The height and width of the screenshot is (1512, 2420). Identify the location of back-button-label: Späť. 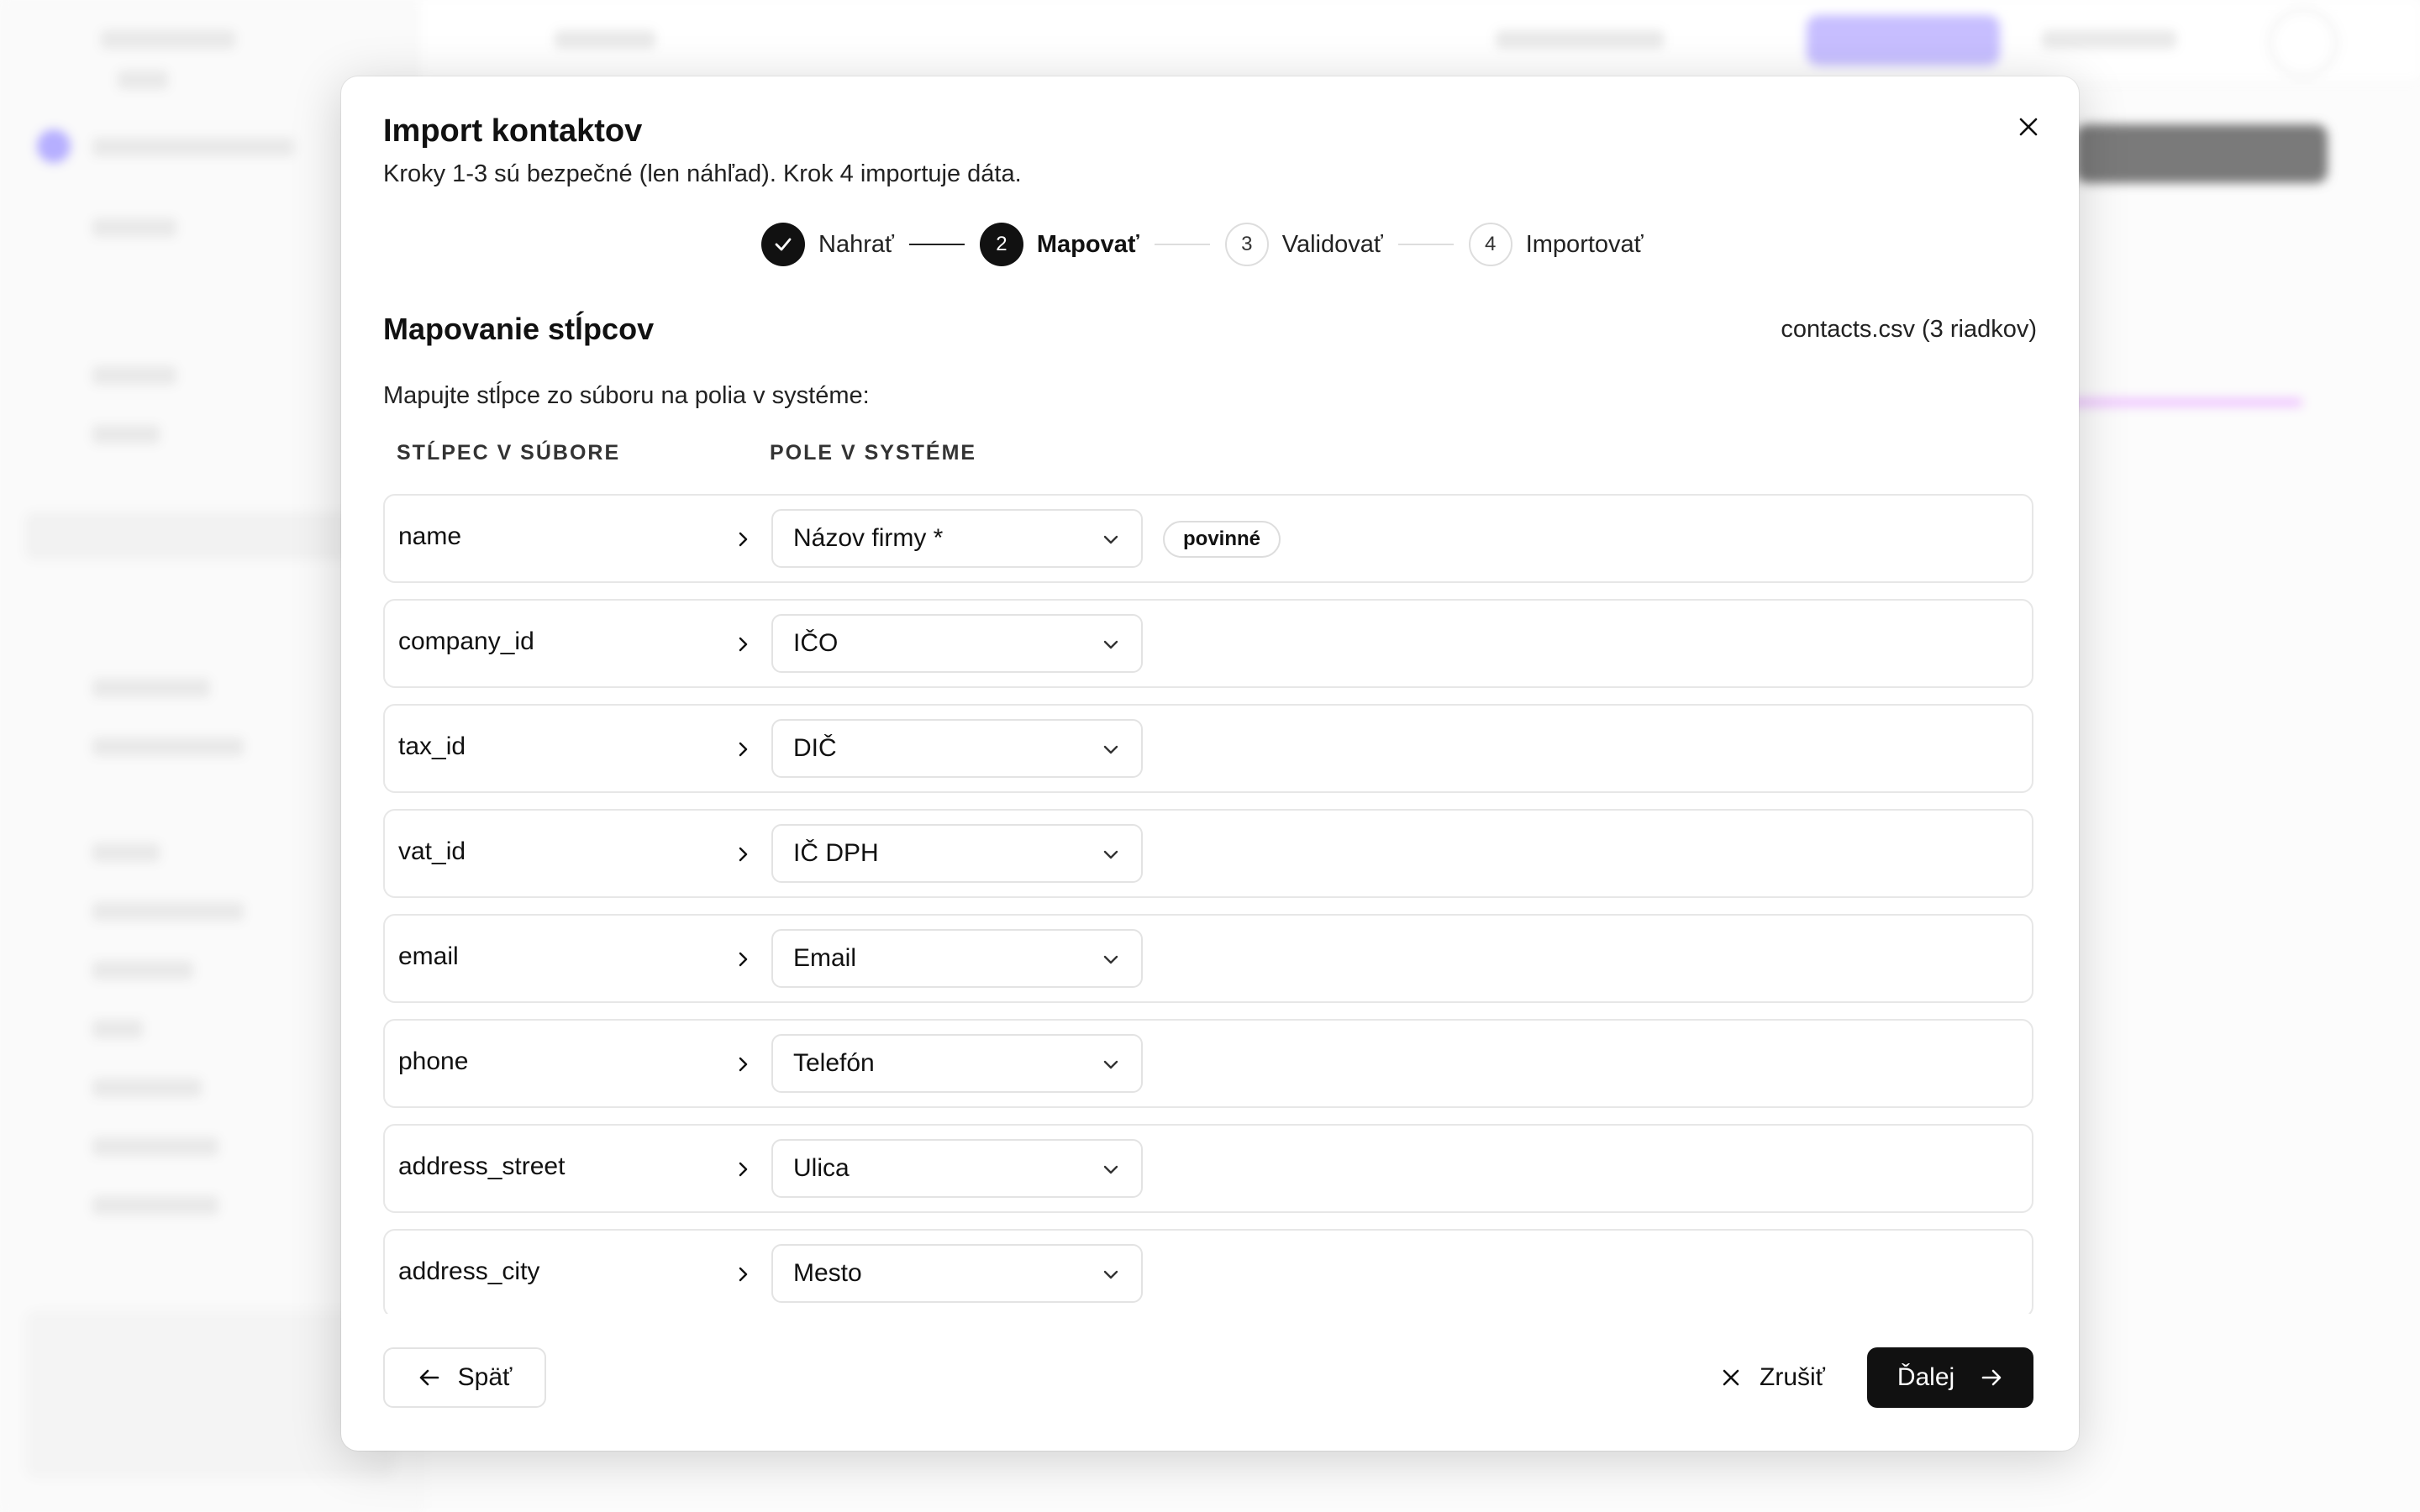
(485, 1377).